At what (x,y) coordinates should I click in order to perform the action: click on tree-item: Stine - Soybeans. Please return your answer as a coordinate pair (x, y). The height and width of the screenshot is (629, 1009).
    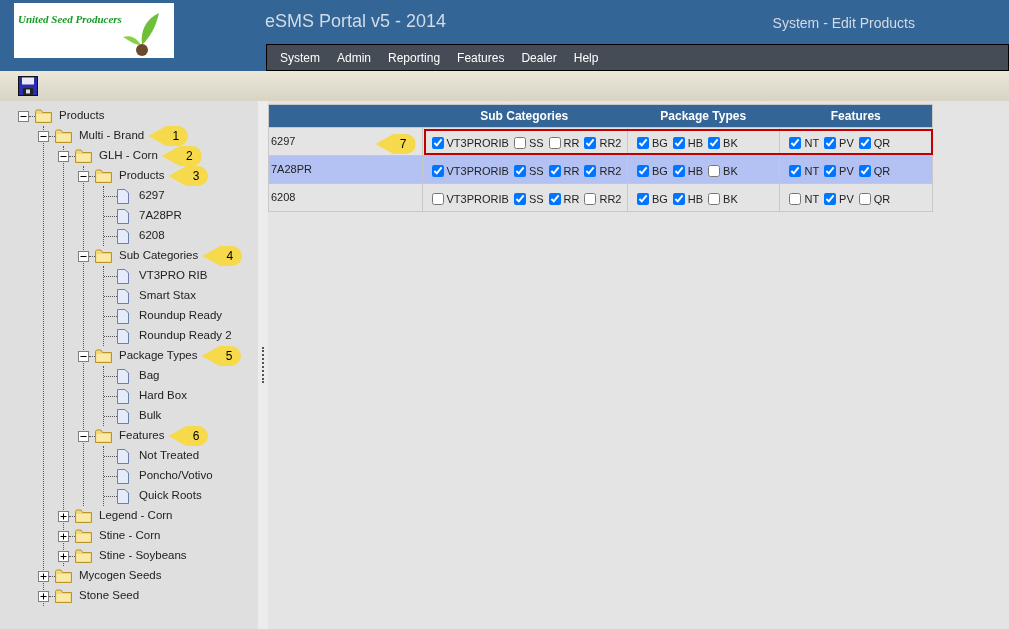
    Looking at the image, I should click on (143, 556).